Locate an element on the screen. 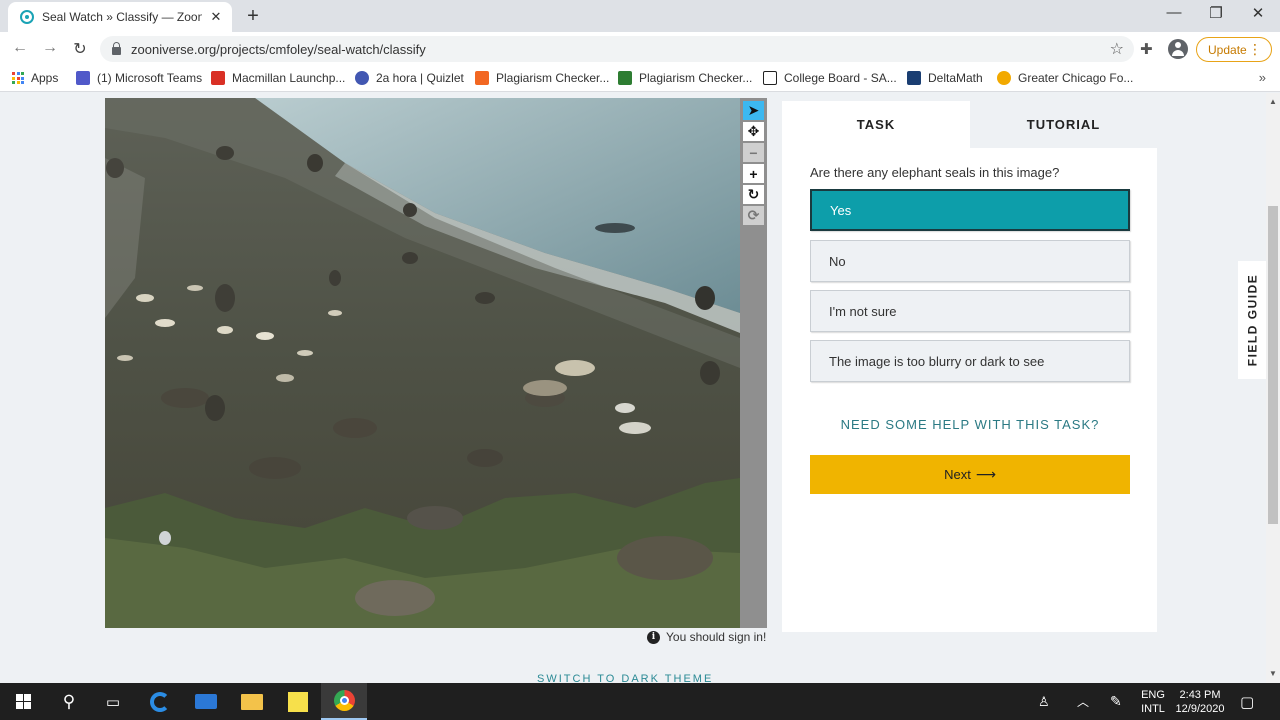  lock-icon is located at coordinates (116, 48).